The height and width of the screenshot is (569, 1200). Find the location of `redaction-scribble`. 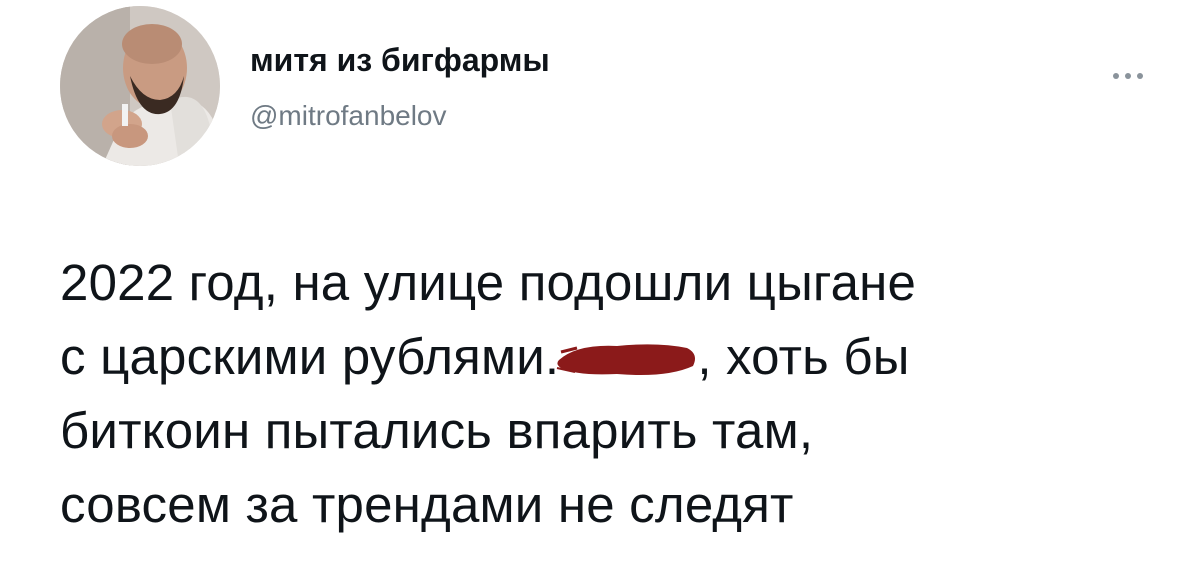

redaction-scribble is located at coordinates (627, 358).